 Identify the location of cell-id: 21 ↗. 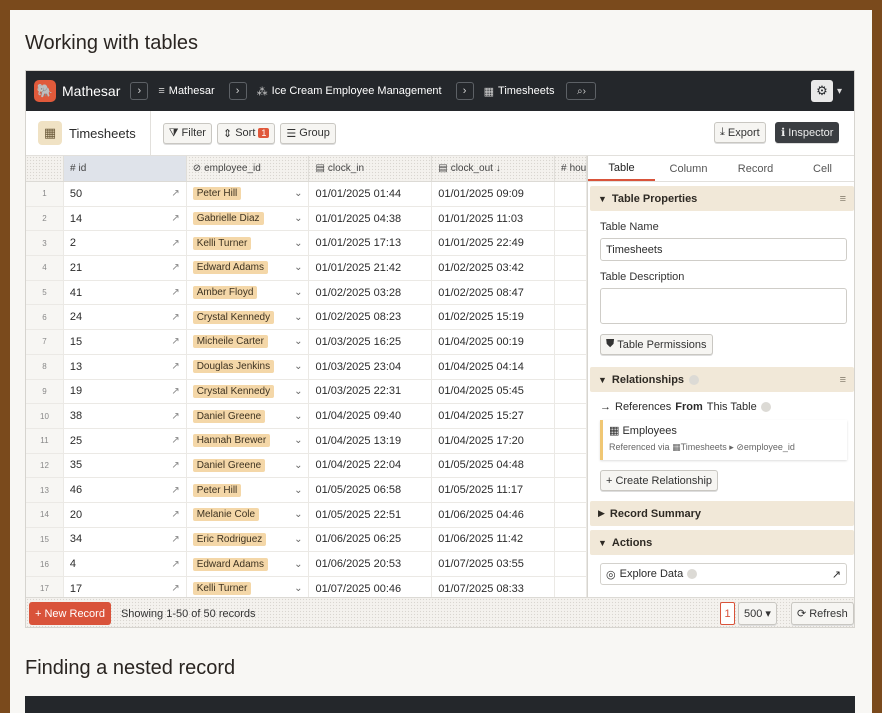
(125, 268).